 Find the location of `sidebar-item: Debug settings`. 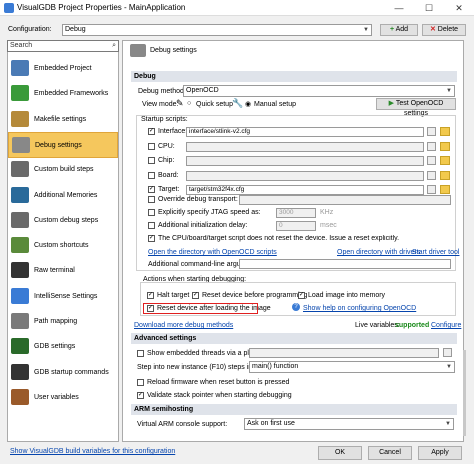

sidebar-item: Debug settings is located at coordinates (63, 144).